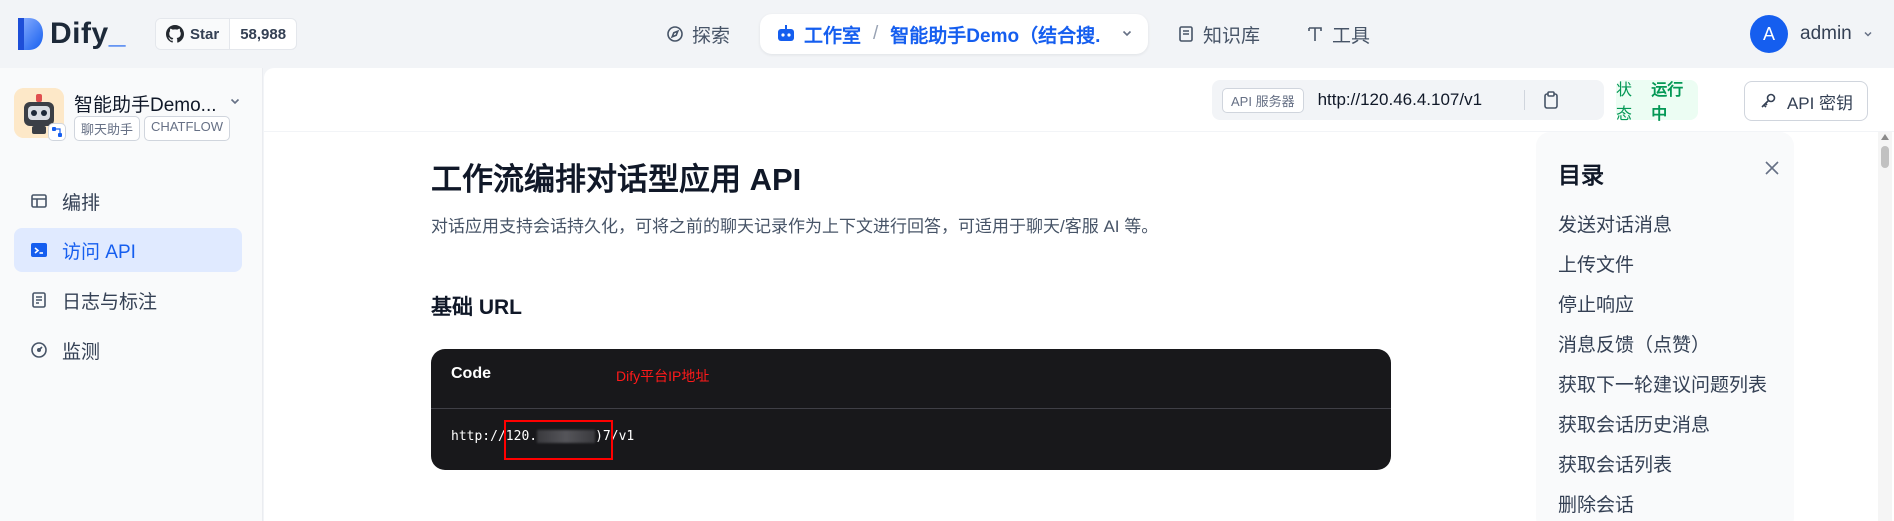 This screenshot has height=521, width=1894. Describe the element at coordinates (1400, 100) in the screenshot. I see `api-server-url: http://120.46.4.107/v1` at that location.